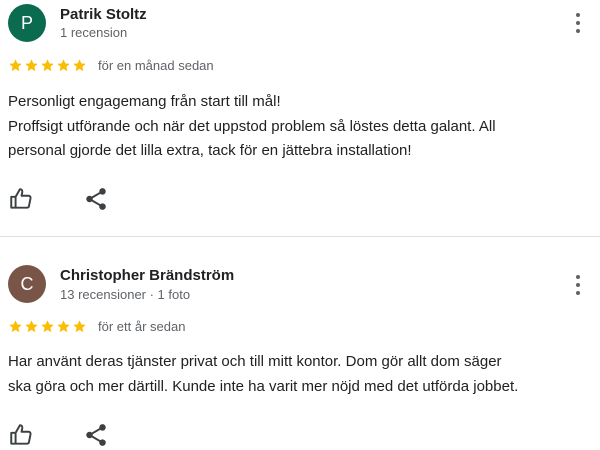 This screenshot has width=600, height=450. What do you see at coordinates (125, 294) in the screenshot?
I see `reviewer-meta: 13 recensioner · 1 foto` at bounding box center [125, 294].